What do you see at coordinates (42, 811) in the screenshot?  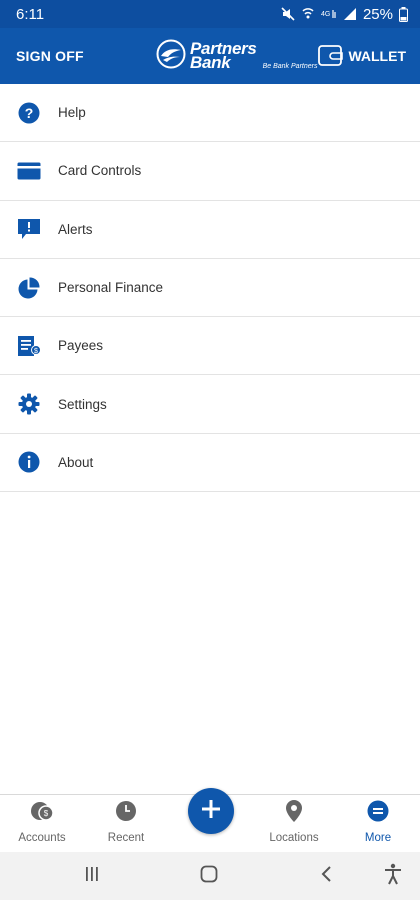 I see `accounts-icon: $` at bounding box center [42, 811].